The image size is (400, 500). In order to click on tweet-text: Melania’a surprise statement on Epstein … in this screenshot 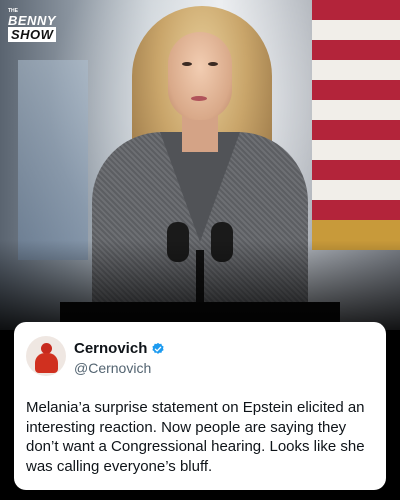, I will do `click(195, 437)`.